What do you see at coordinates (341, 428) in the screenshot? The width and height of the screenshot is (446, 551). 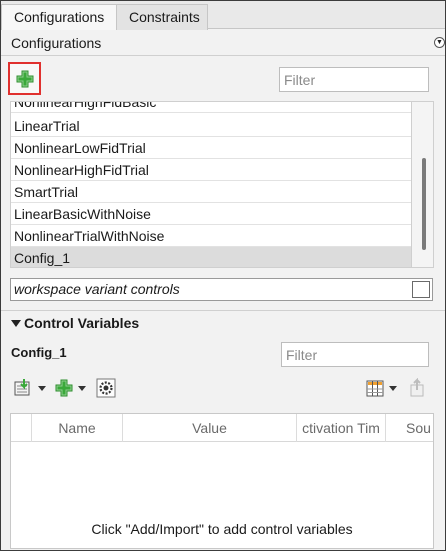 I see `column-header-activation-time: ctivation Tim` at bounding box center [341, 428].